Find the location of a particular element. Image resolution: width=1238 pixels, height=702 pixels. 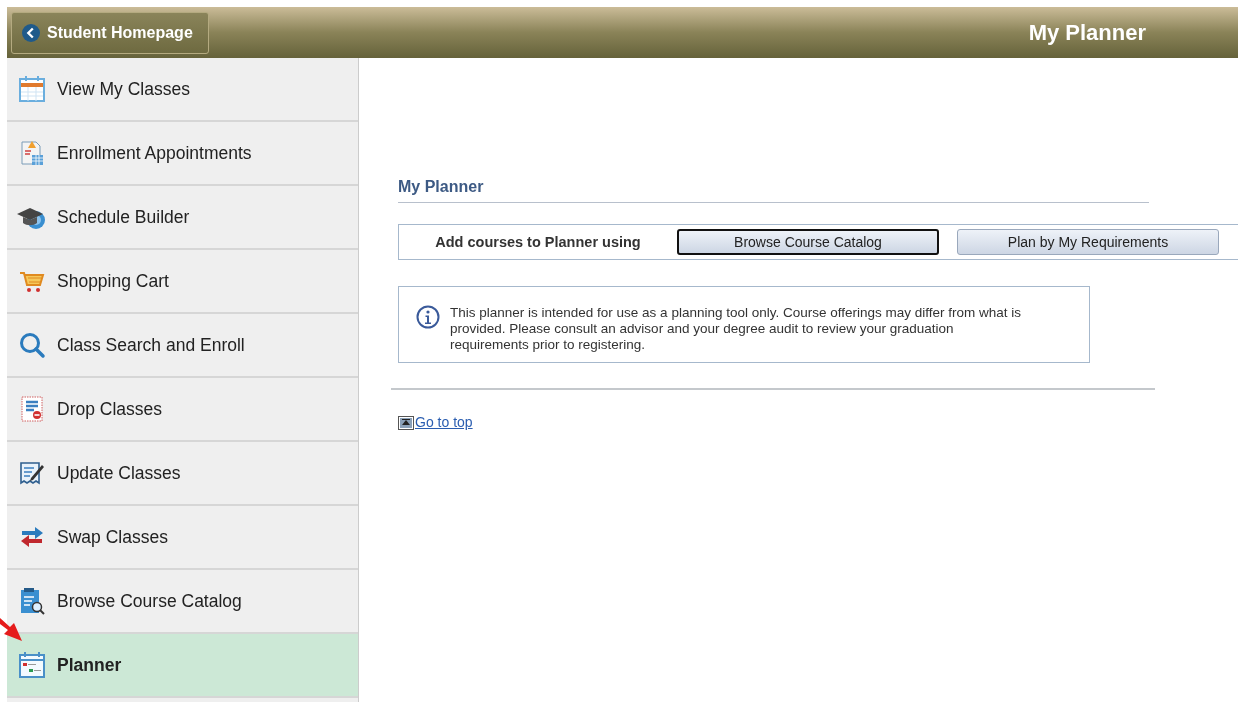

search-icon is located at coordinates (32, 345).